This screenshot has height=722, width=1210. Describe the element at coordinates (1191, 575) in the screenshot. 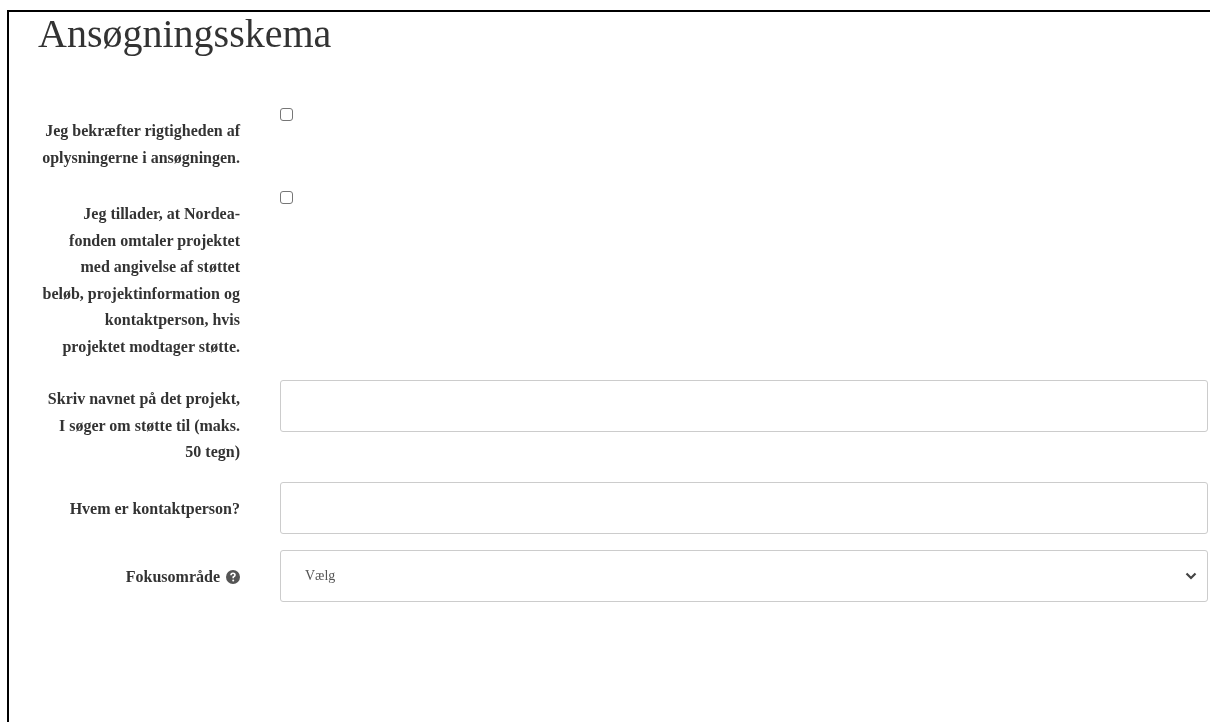

I see `chevron-down-icon` at that location.